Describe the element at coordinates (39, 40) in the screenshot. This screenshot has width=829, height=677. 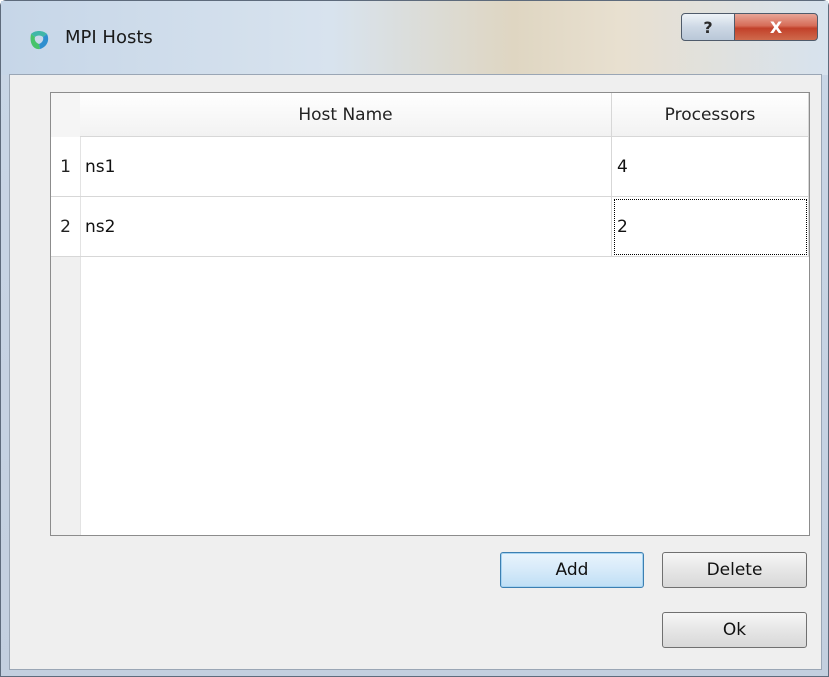
I see `app-icon` at that location.